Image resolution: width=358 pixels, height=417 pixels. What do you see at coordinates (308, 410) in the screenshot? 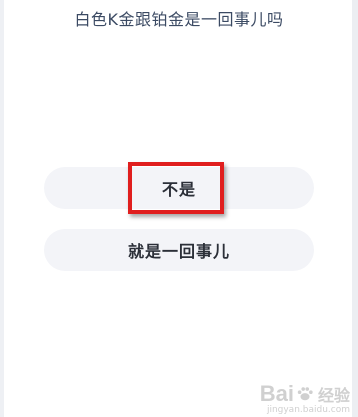
I see `watermark-url: jingyan.baidu.com` at bounding box center [308, 410].